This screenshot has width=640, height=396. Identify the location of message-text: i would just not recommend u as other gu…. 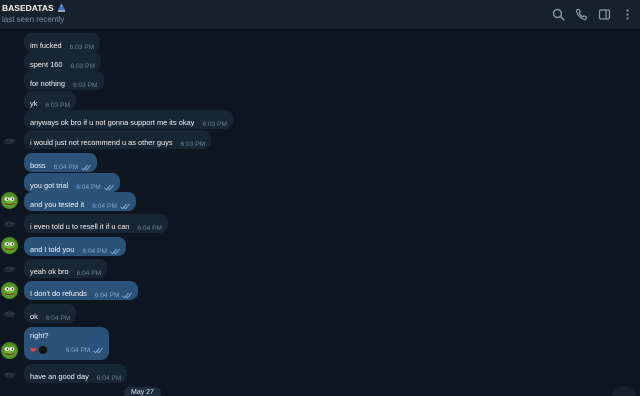
(101, 142).